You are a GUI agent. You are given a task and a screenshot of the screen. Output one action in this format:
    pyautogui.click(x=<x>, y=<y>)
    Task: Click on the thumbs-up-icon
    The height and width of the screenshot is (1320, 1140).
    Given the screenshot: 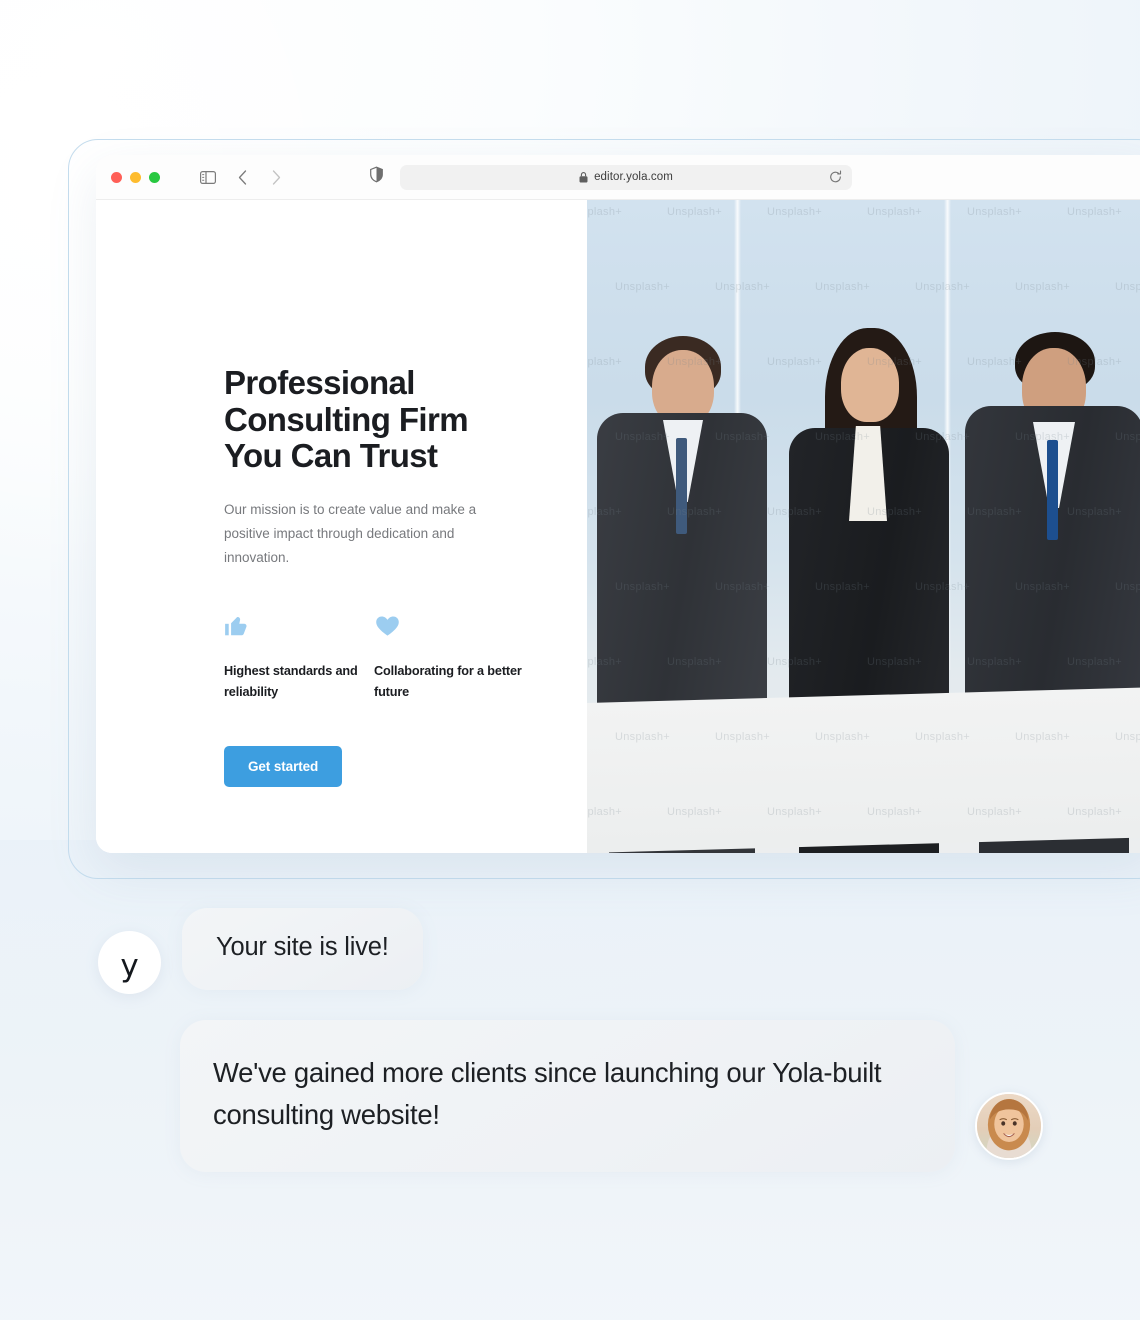 What is the action you would take?
    pyautogui.click(x=299, y=624)
    